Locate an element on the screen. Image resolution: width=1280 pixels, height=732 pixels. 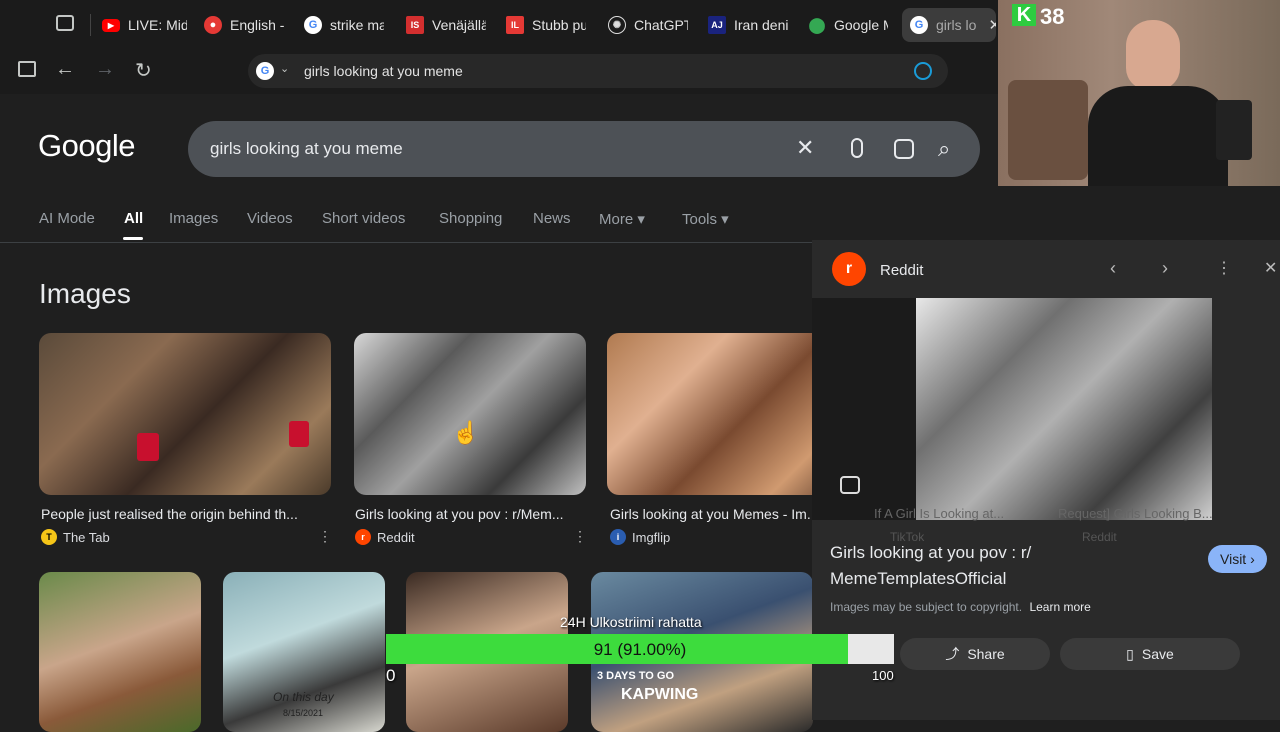
tab-news: News is located at coordinates (552, 218).